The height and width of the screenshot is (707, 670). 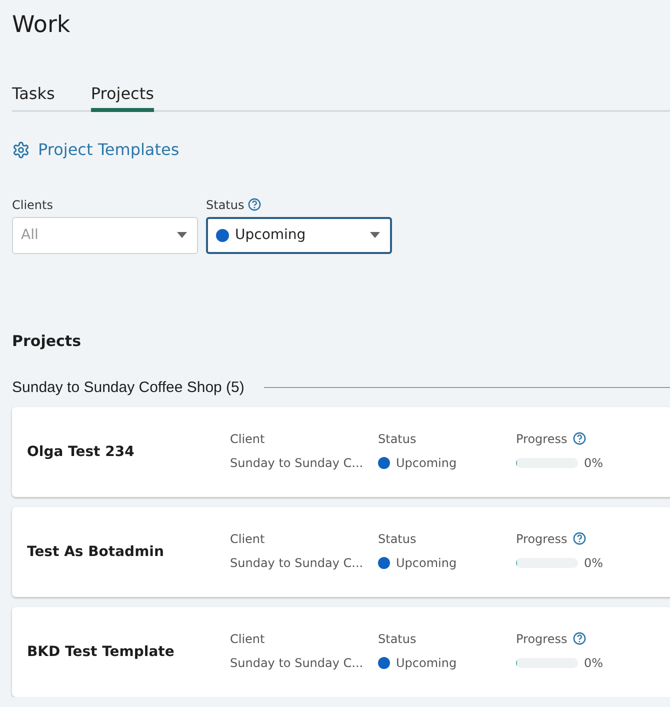 What do you see at coordinates (42, 25) in the screenshot?
I see `page-title: Work` at bounding box center [42, 25].